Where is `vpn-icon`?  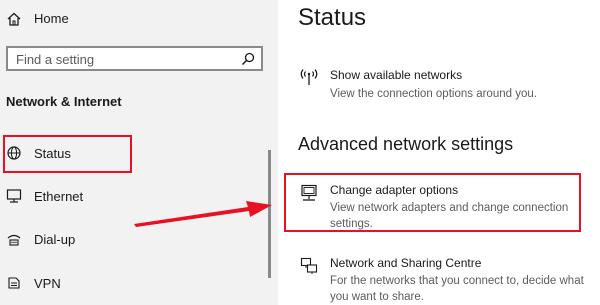 vpn-icon is located at coordinates (14, 283).